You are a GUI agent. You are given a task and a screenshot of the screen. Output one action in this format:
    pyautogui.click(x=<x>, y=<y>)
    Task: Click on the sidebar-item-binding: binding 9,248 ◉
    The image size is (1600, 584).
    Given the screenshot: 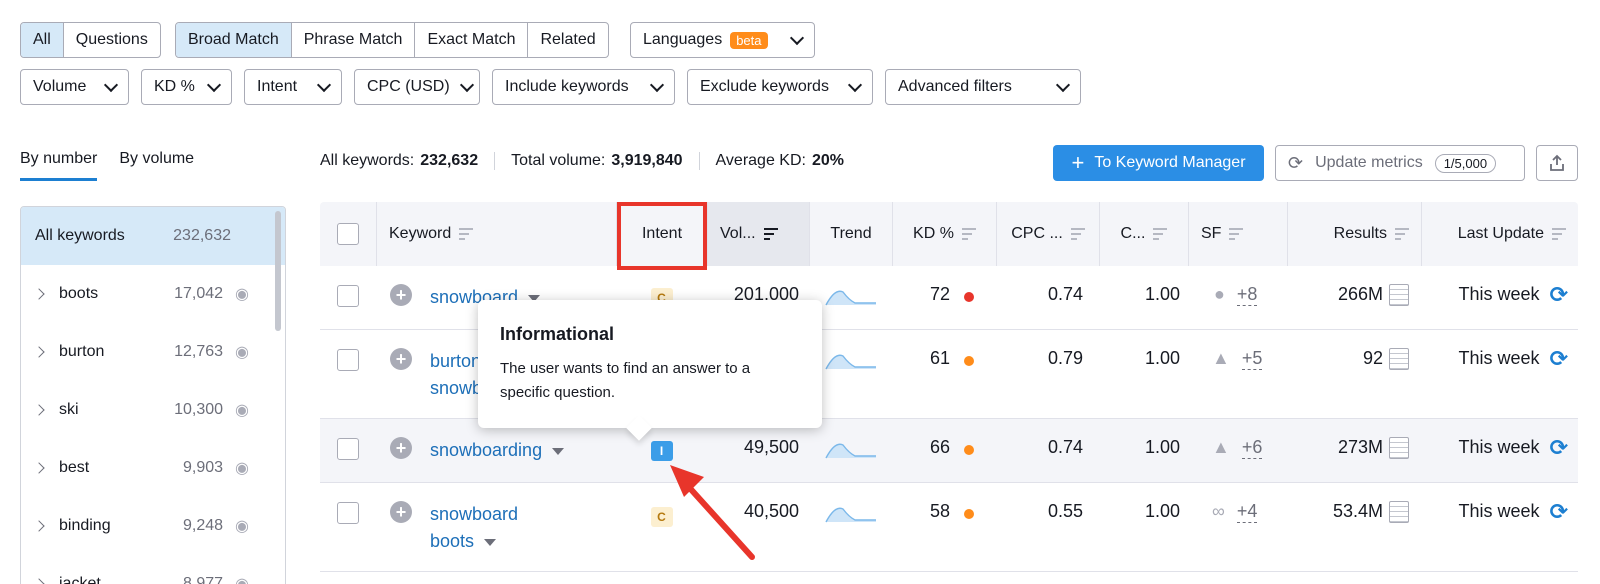 What is the action you would take?
    pyautogui.click(x=153, y=526)
    